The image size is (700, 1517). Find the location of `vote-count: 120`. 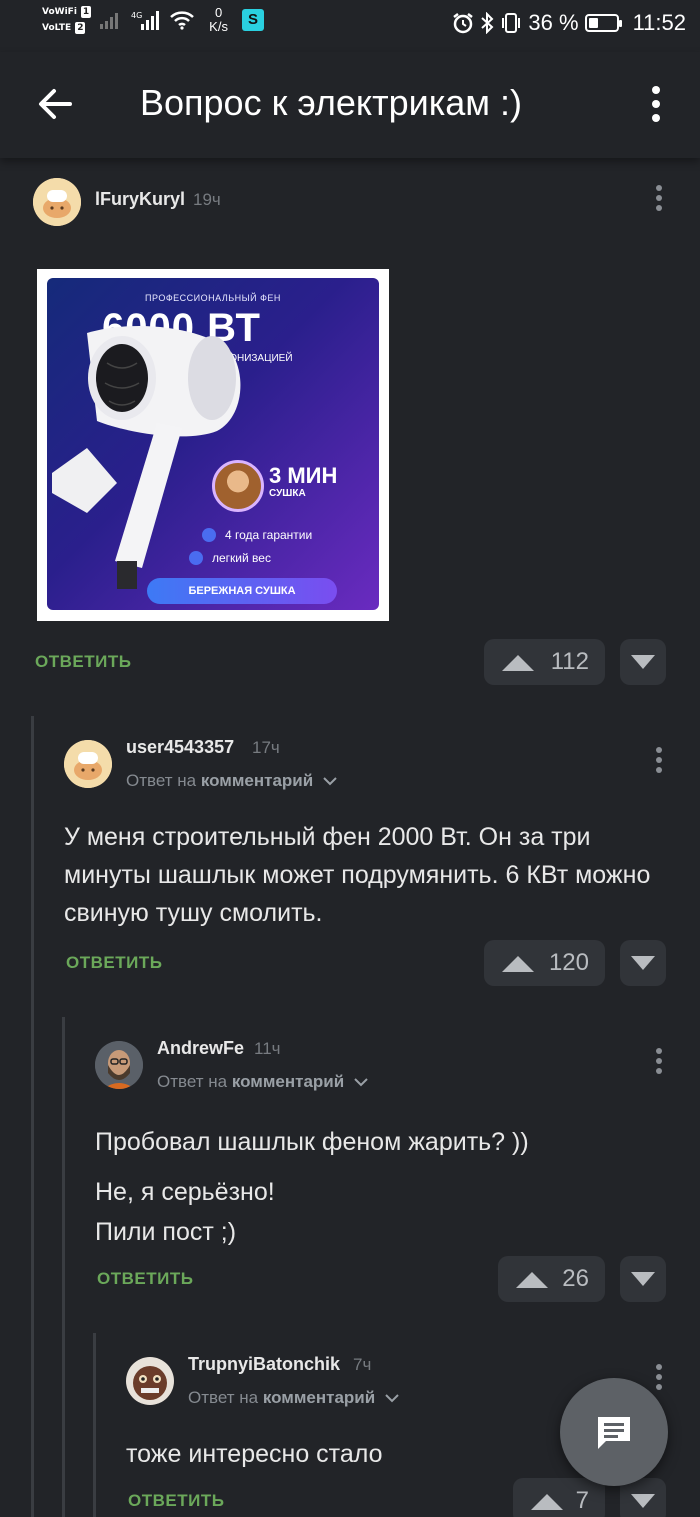

vote-count: 120 is located at coordinates (568, 962).